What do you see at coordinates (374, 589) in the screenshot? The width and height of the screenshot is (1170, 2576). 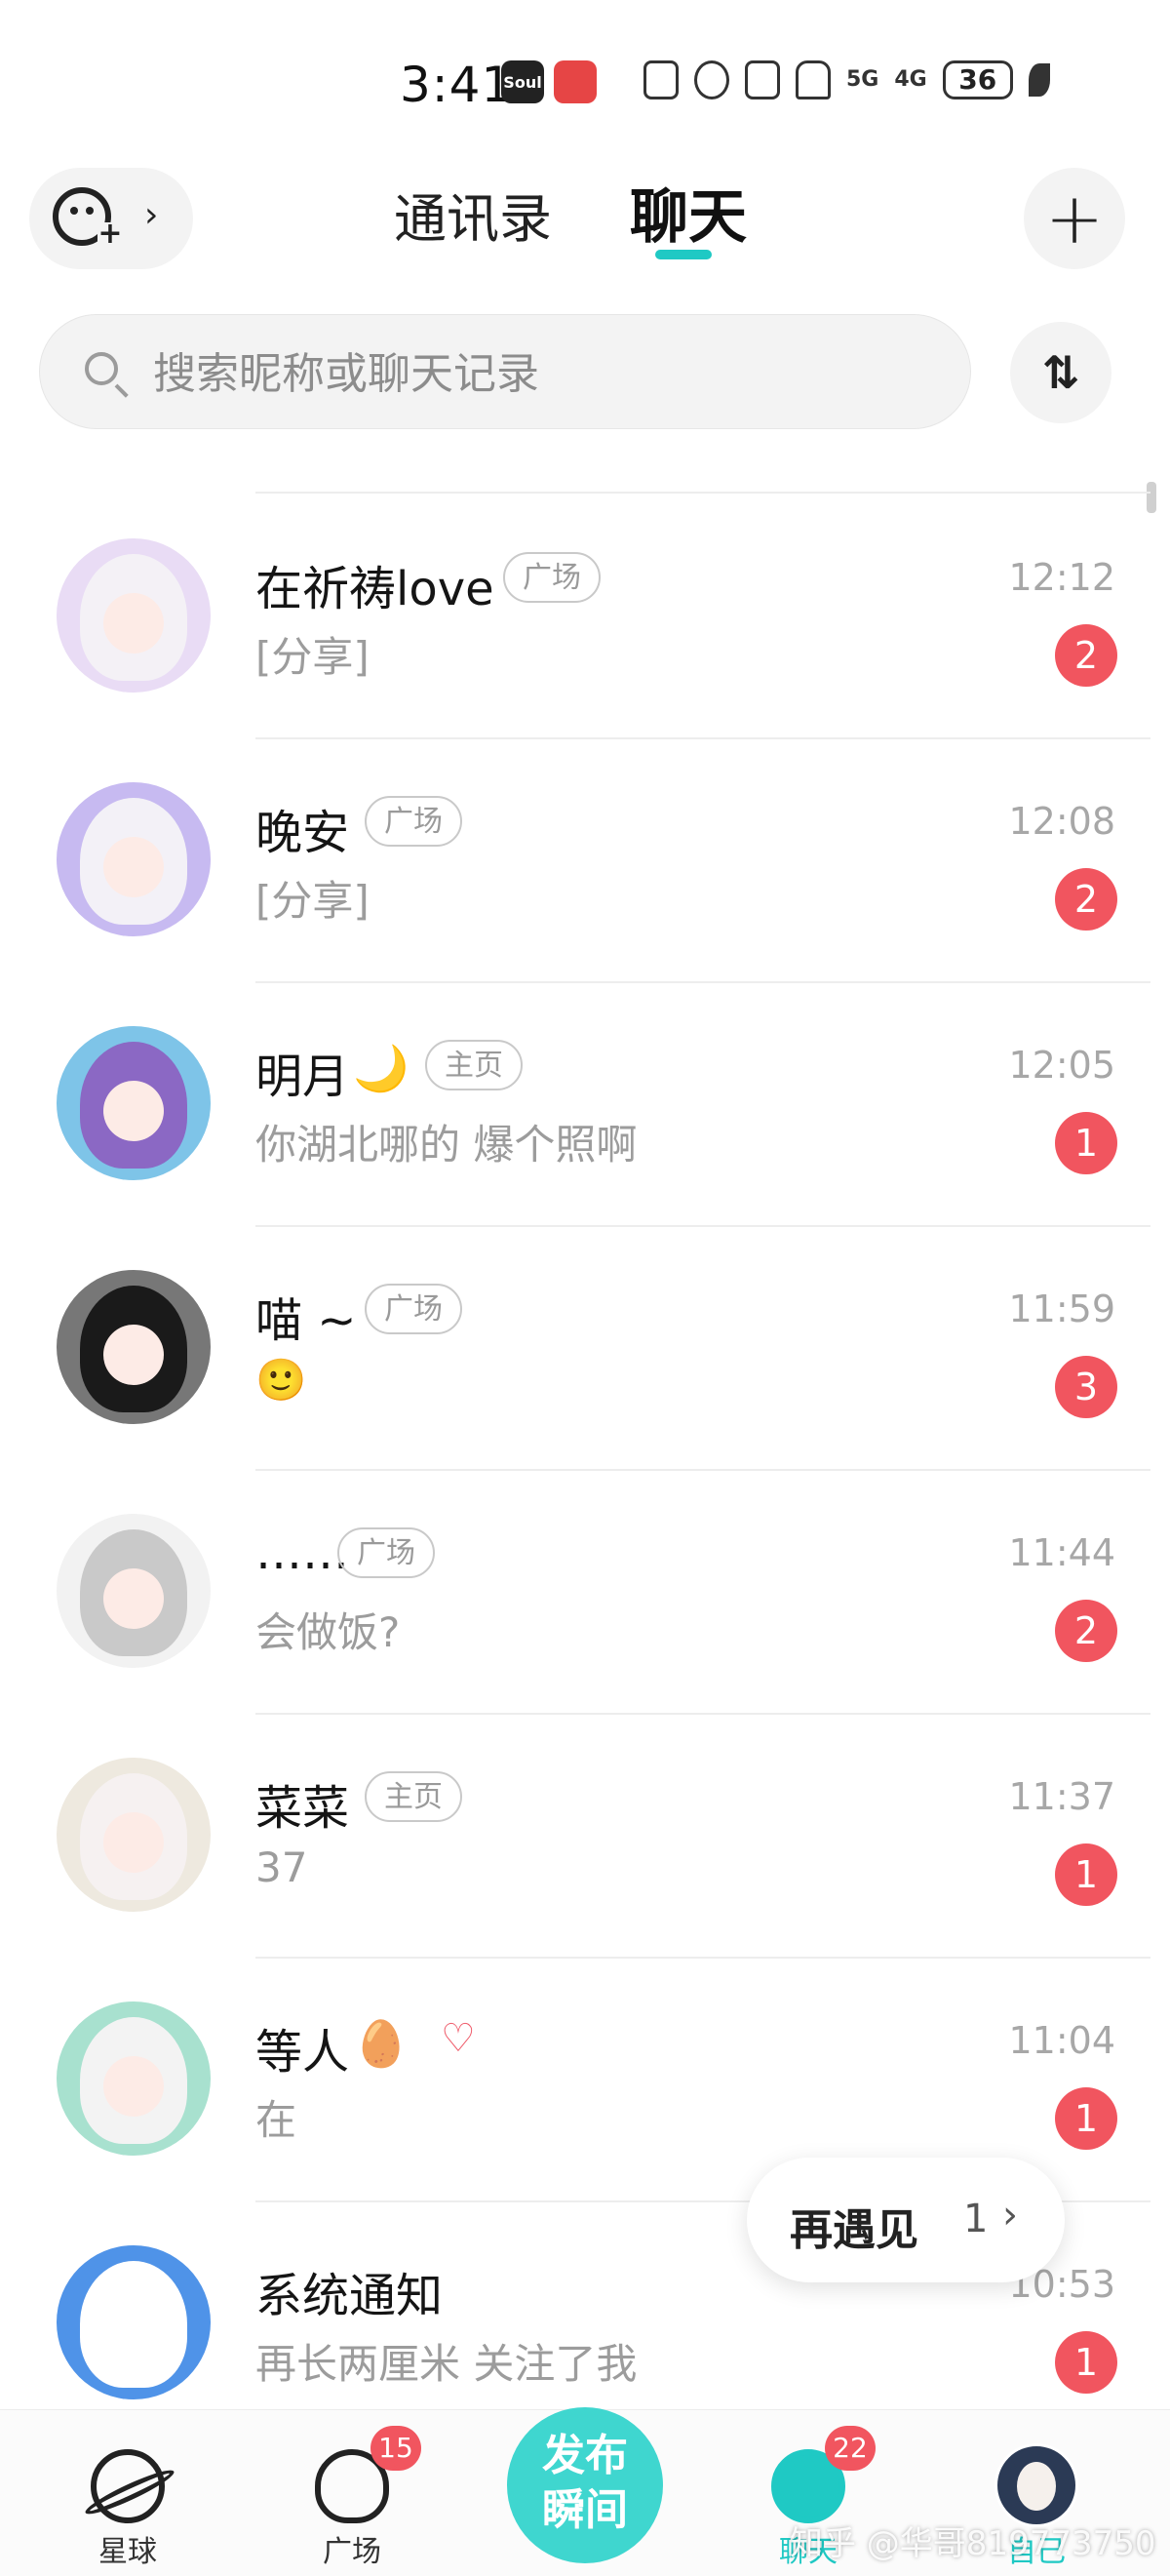 I see `chat-name: 在祈祷love` at bounding box center [374, 589].